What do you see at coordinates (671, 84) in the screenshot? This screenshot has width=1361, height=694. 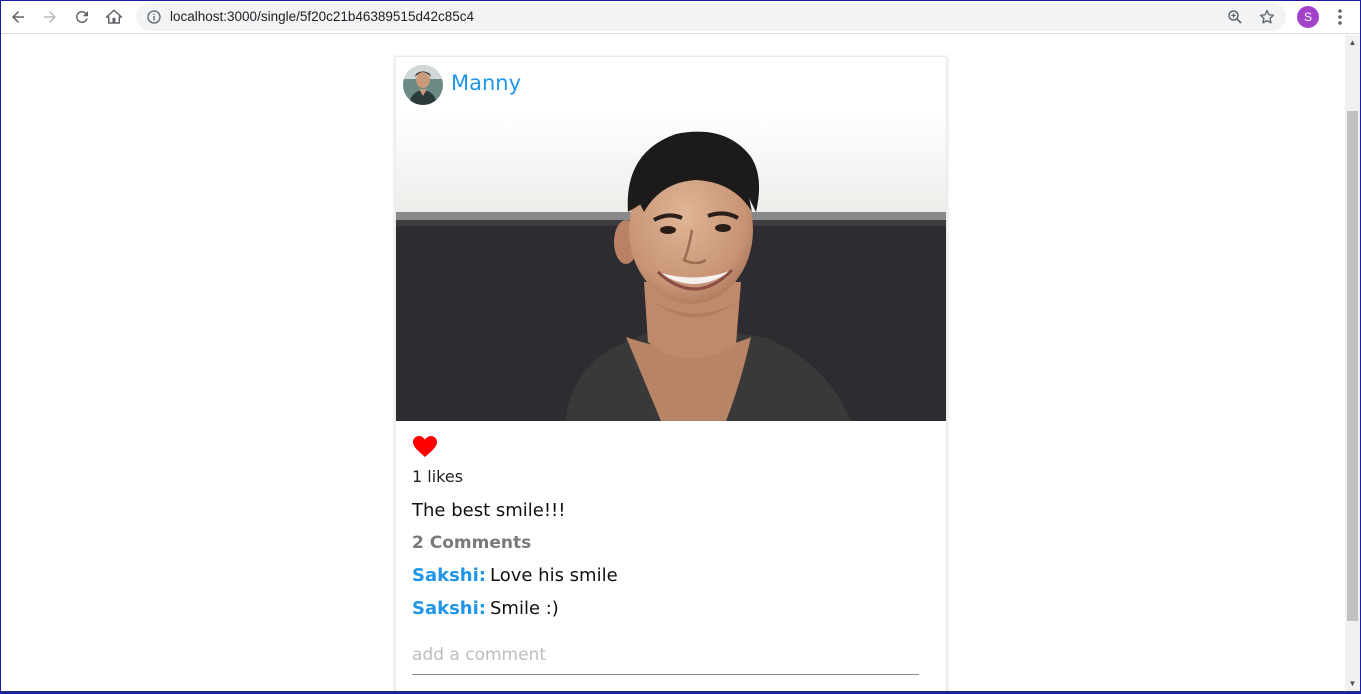 I see `post-header: Manny` at bounding box center [671, 84].